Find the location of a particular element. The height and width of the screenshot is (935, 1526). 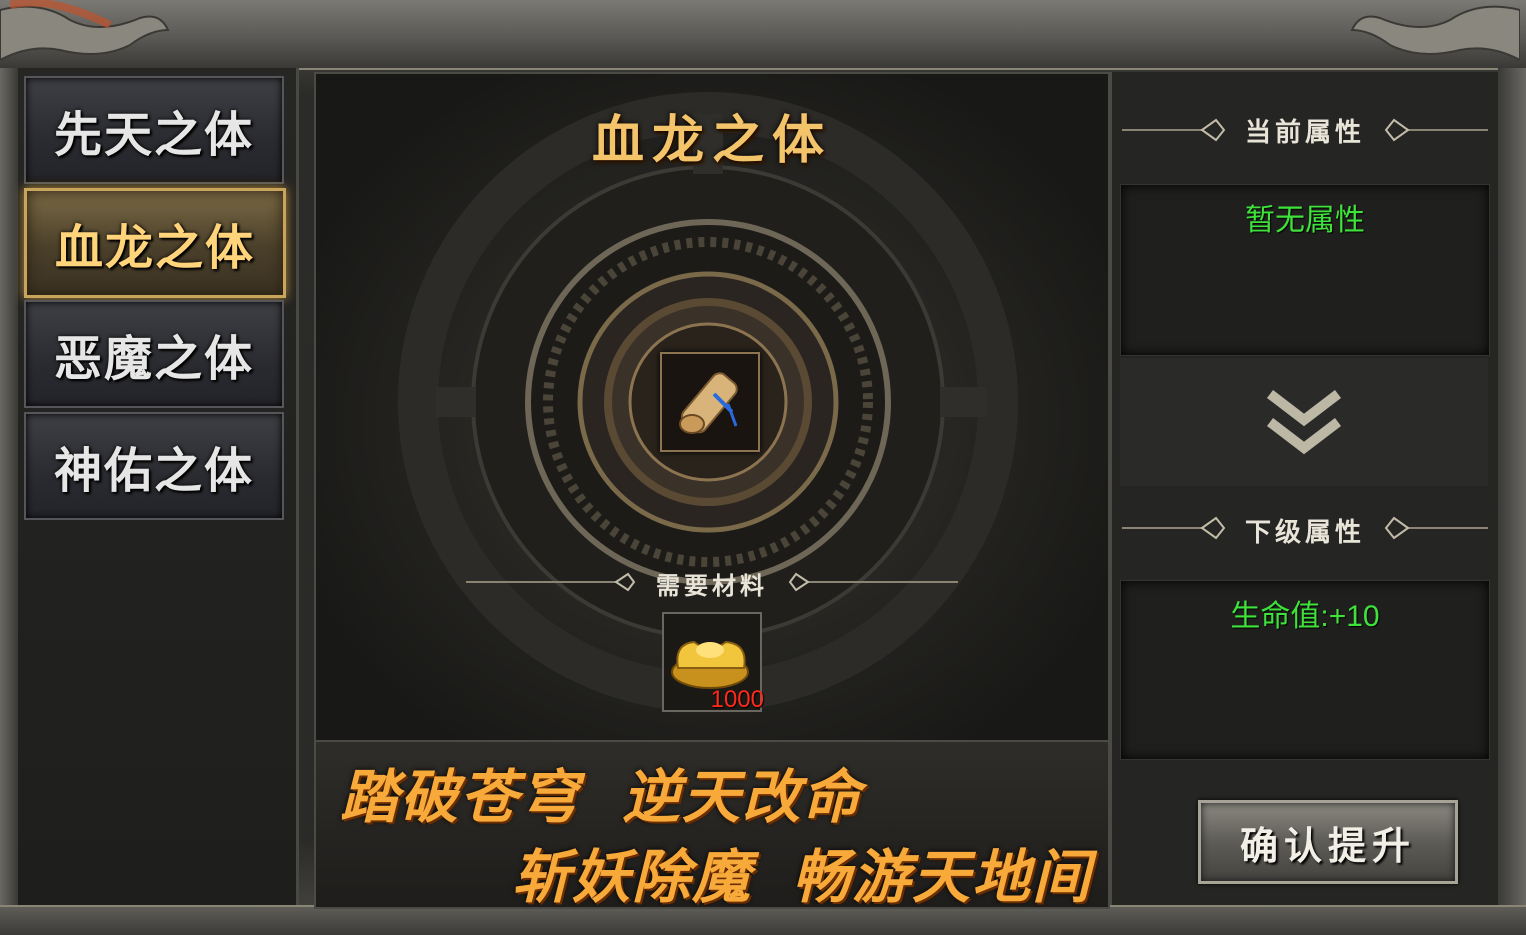

slogan-line1-b: 逆天改命 is located at coordinates (742, 797).